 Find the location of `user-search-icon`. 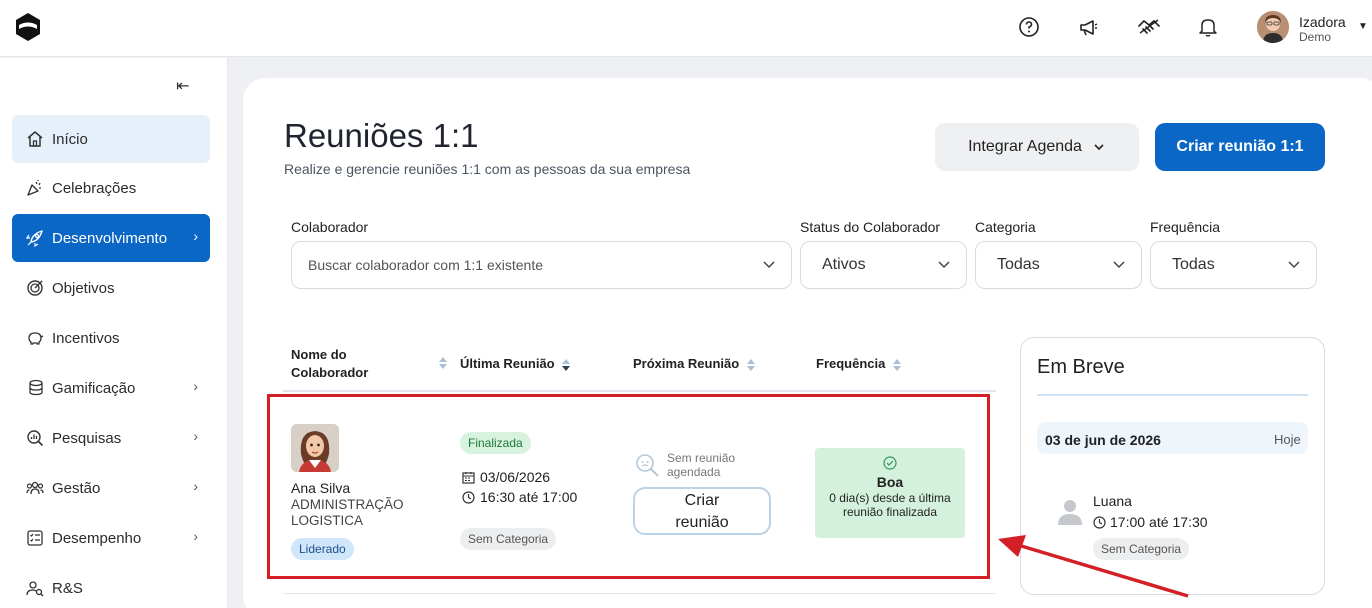

user-search-icon is located at coordinates (35, 588).